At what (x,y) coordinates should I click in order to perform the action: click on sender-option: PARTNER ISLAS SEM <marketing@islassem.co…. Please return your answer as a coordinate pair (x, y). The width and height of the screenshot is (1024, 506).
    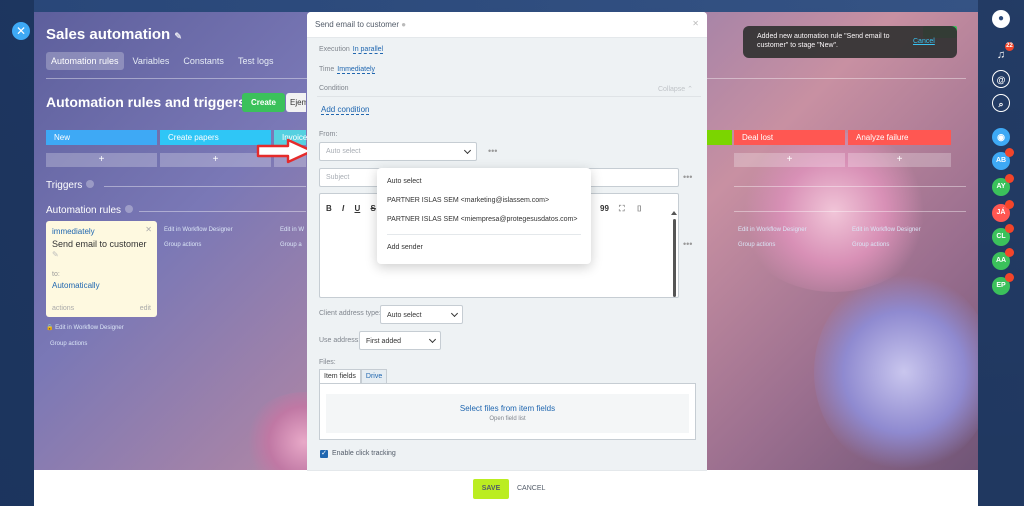
    Looking at the image, I should click on (468, 200).